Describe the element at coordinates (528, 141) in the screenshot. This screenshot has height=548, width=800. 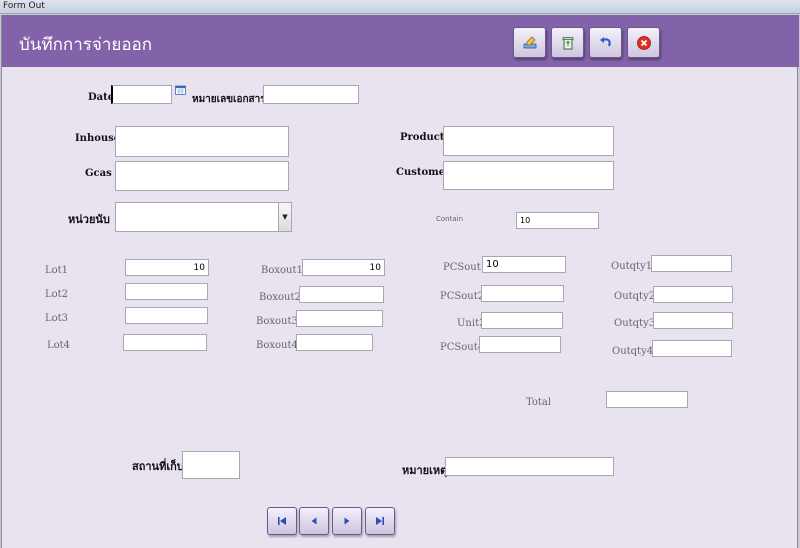
I see `product-field` at that location.